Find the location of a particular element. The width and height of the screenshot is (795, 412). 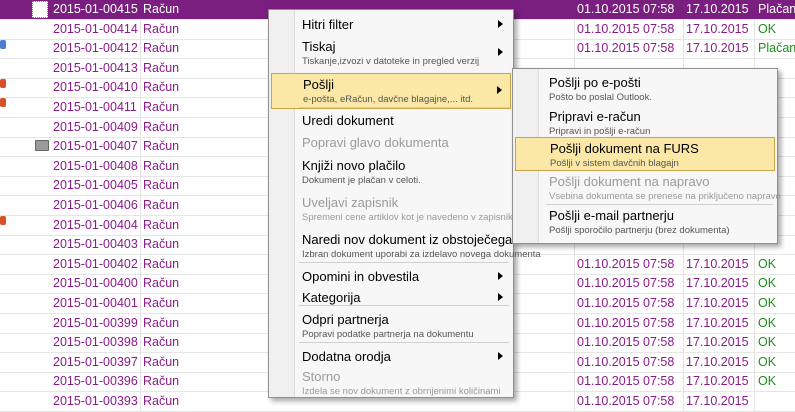

menu-item-uredi-dokument: Uredi dokument is located at coordinates (391, 120).